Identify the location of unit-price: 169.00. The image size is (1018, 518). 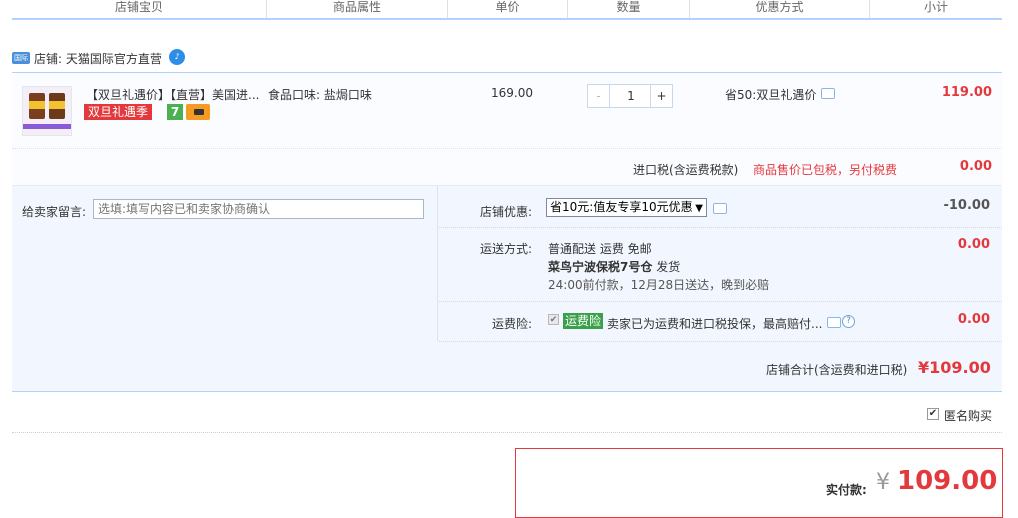
(512, 93).